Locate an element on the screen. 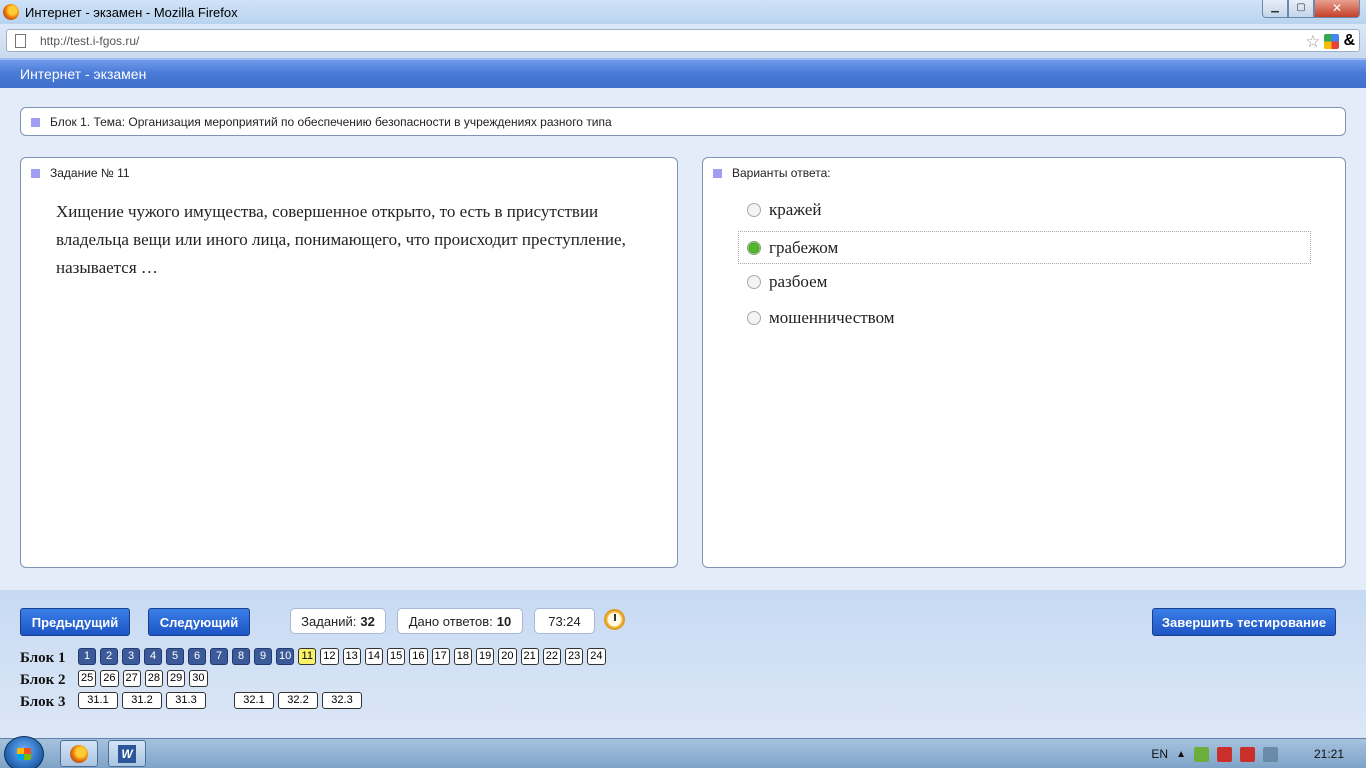  question-nav-button: 18 is located at coordinates (462, 656).